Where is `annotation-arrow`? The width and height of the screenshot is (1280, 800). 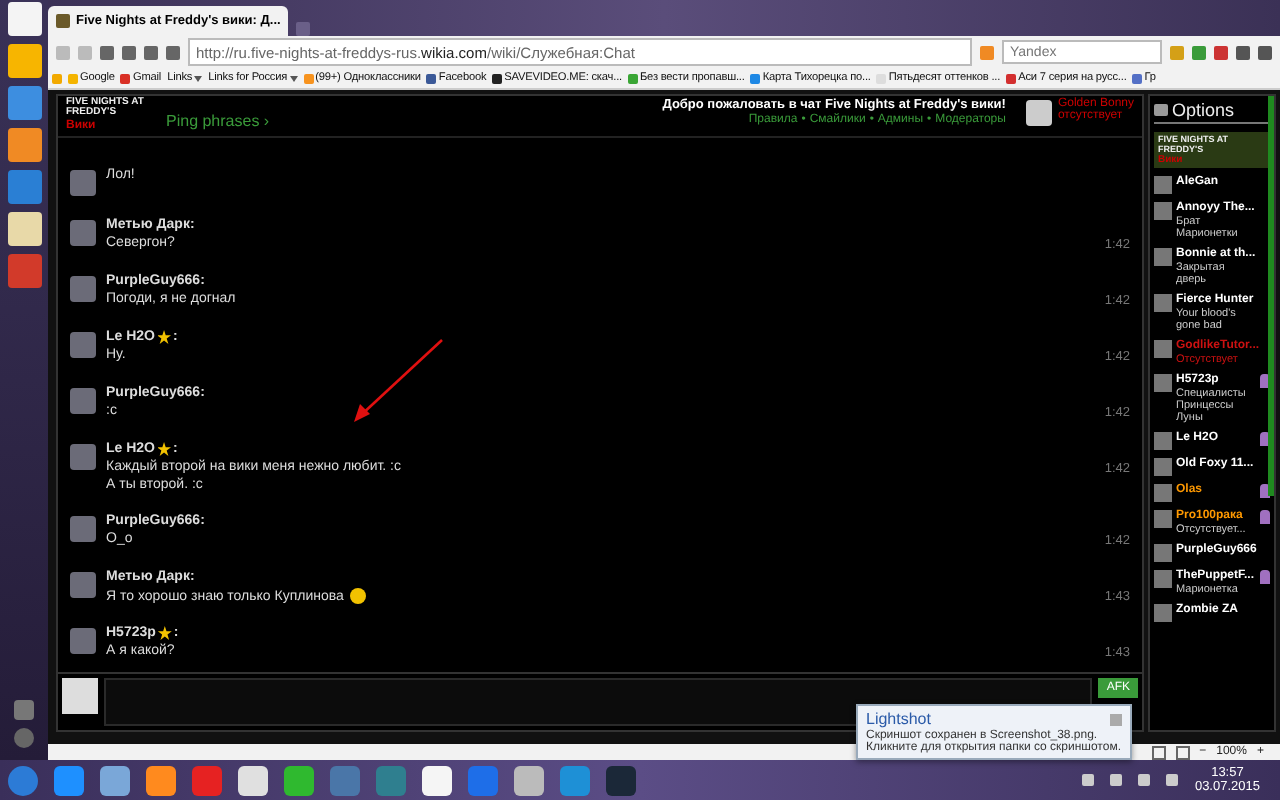 annotation-arrow is located at coordinates (398, 380).